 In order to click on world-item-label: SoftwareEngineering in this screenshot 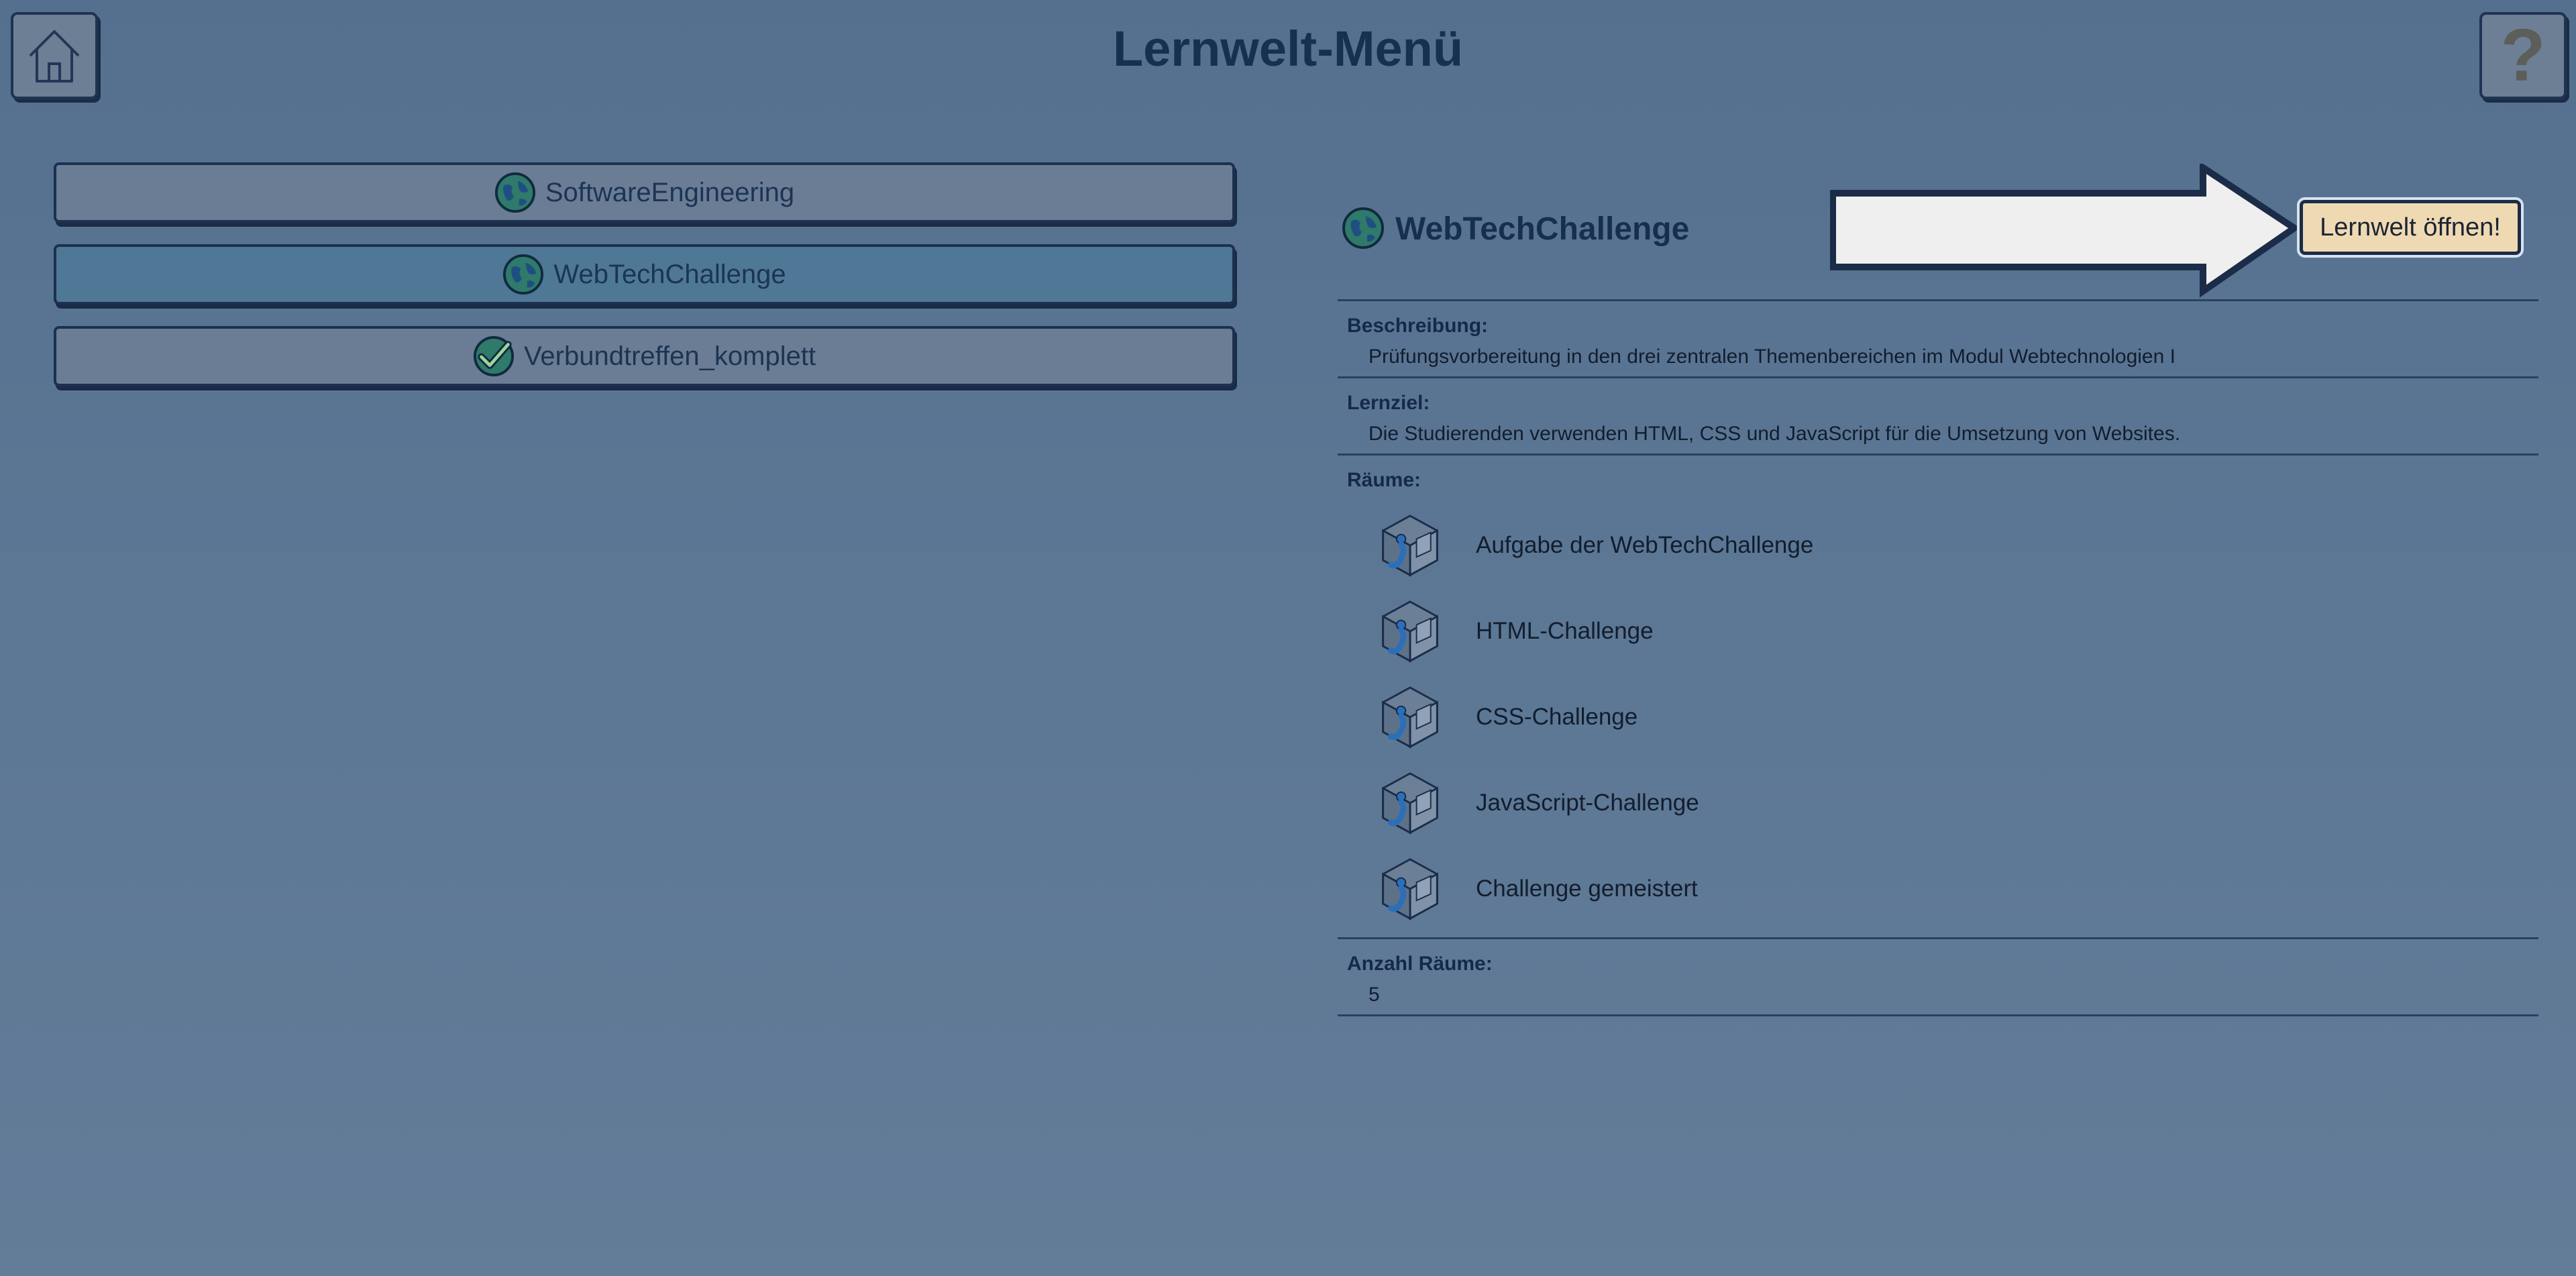, I will do `click(670, 192)`.